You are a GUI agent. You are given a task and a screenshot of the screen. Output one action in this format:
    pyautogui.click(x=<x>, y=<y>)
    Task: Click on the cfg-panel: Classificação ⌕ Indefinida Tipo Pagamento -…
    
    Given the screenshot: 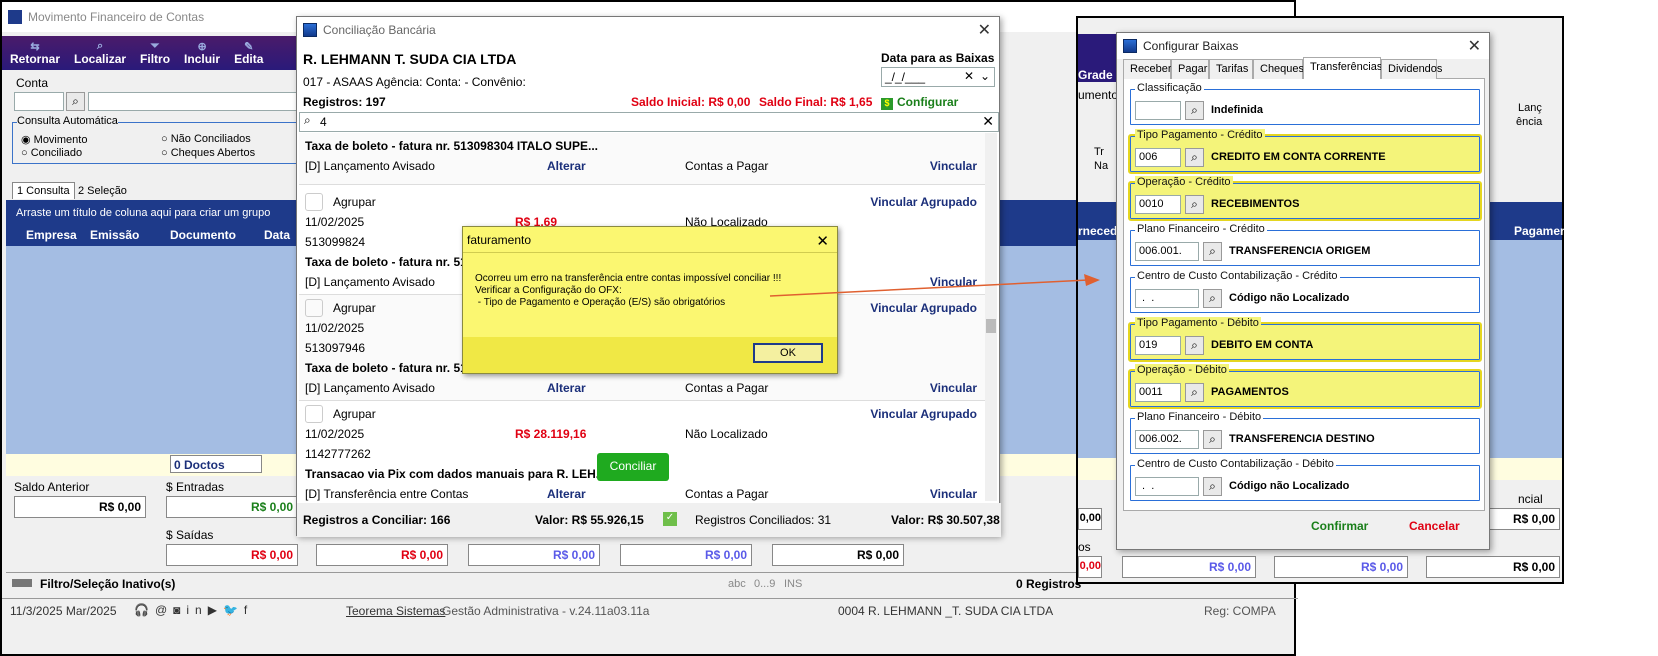 What is the action you would take?
    pyautogui.click(x=1304, y=295)
    